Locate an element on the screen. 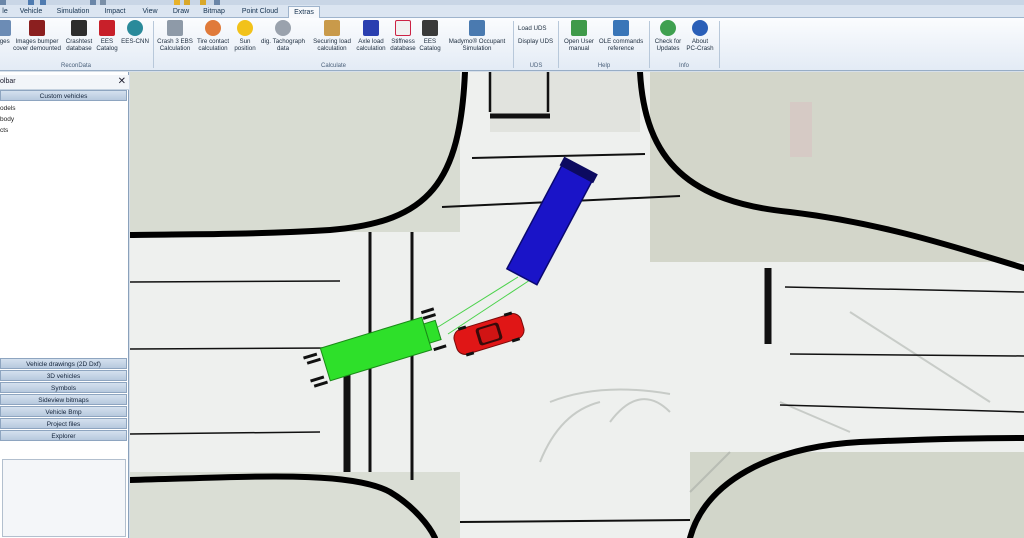 The image size is (1024, 538). securing-load-label: Securing load calculation is located at coordinates (332, 45).